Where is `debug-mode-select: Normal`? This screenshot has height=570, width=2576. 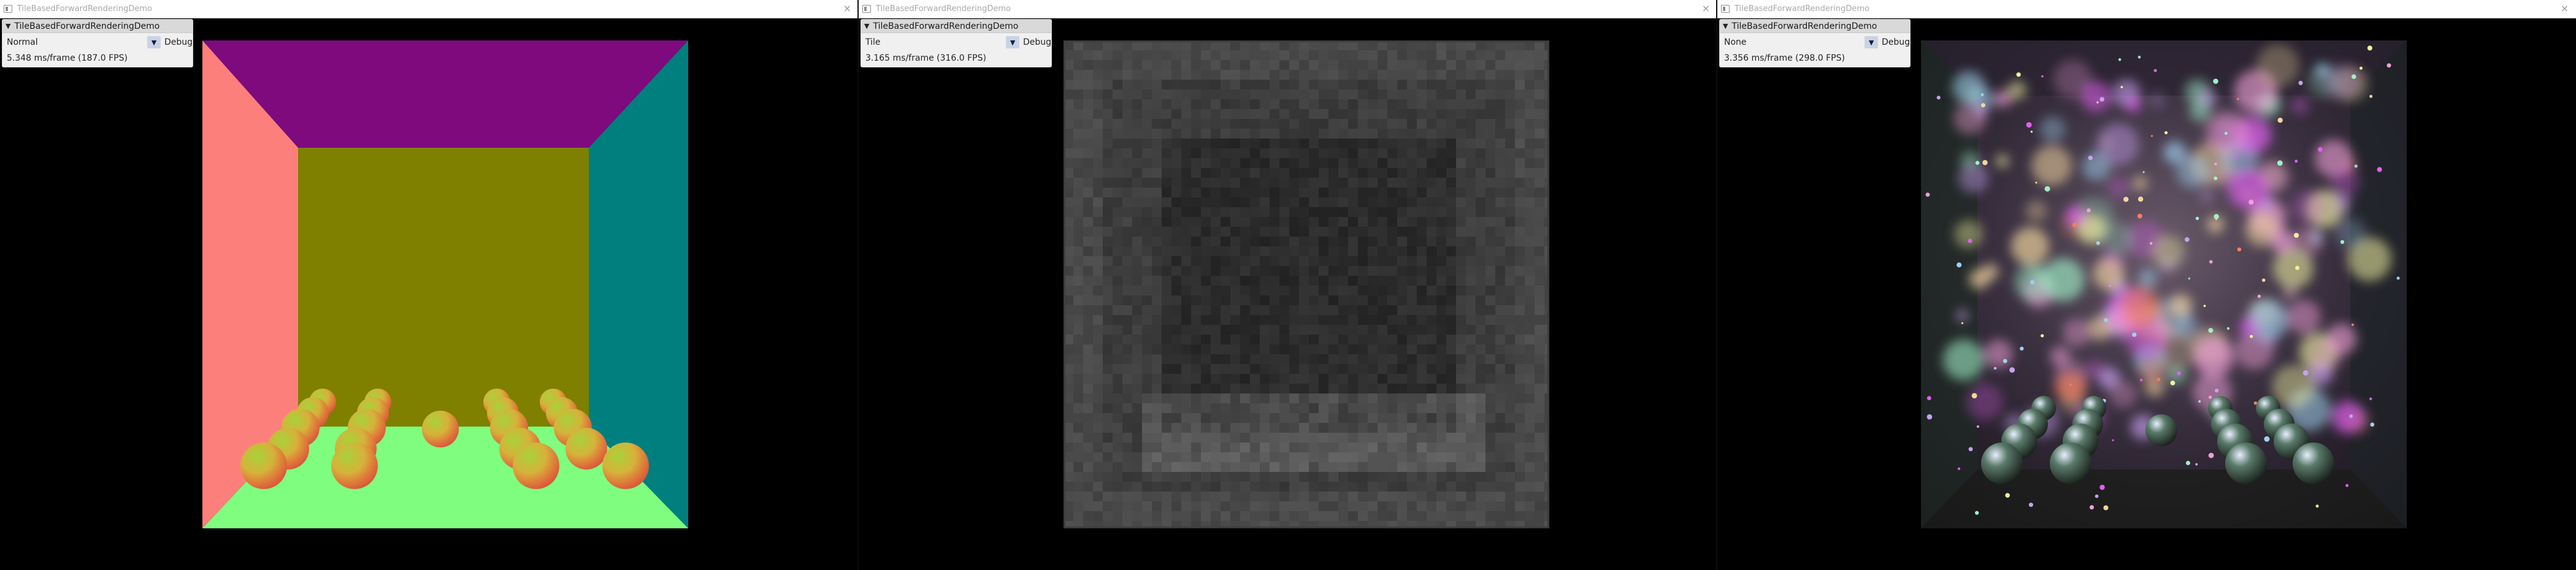
debug-mode-select: Normal is located at coordinates (77, 42).